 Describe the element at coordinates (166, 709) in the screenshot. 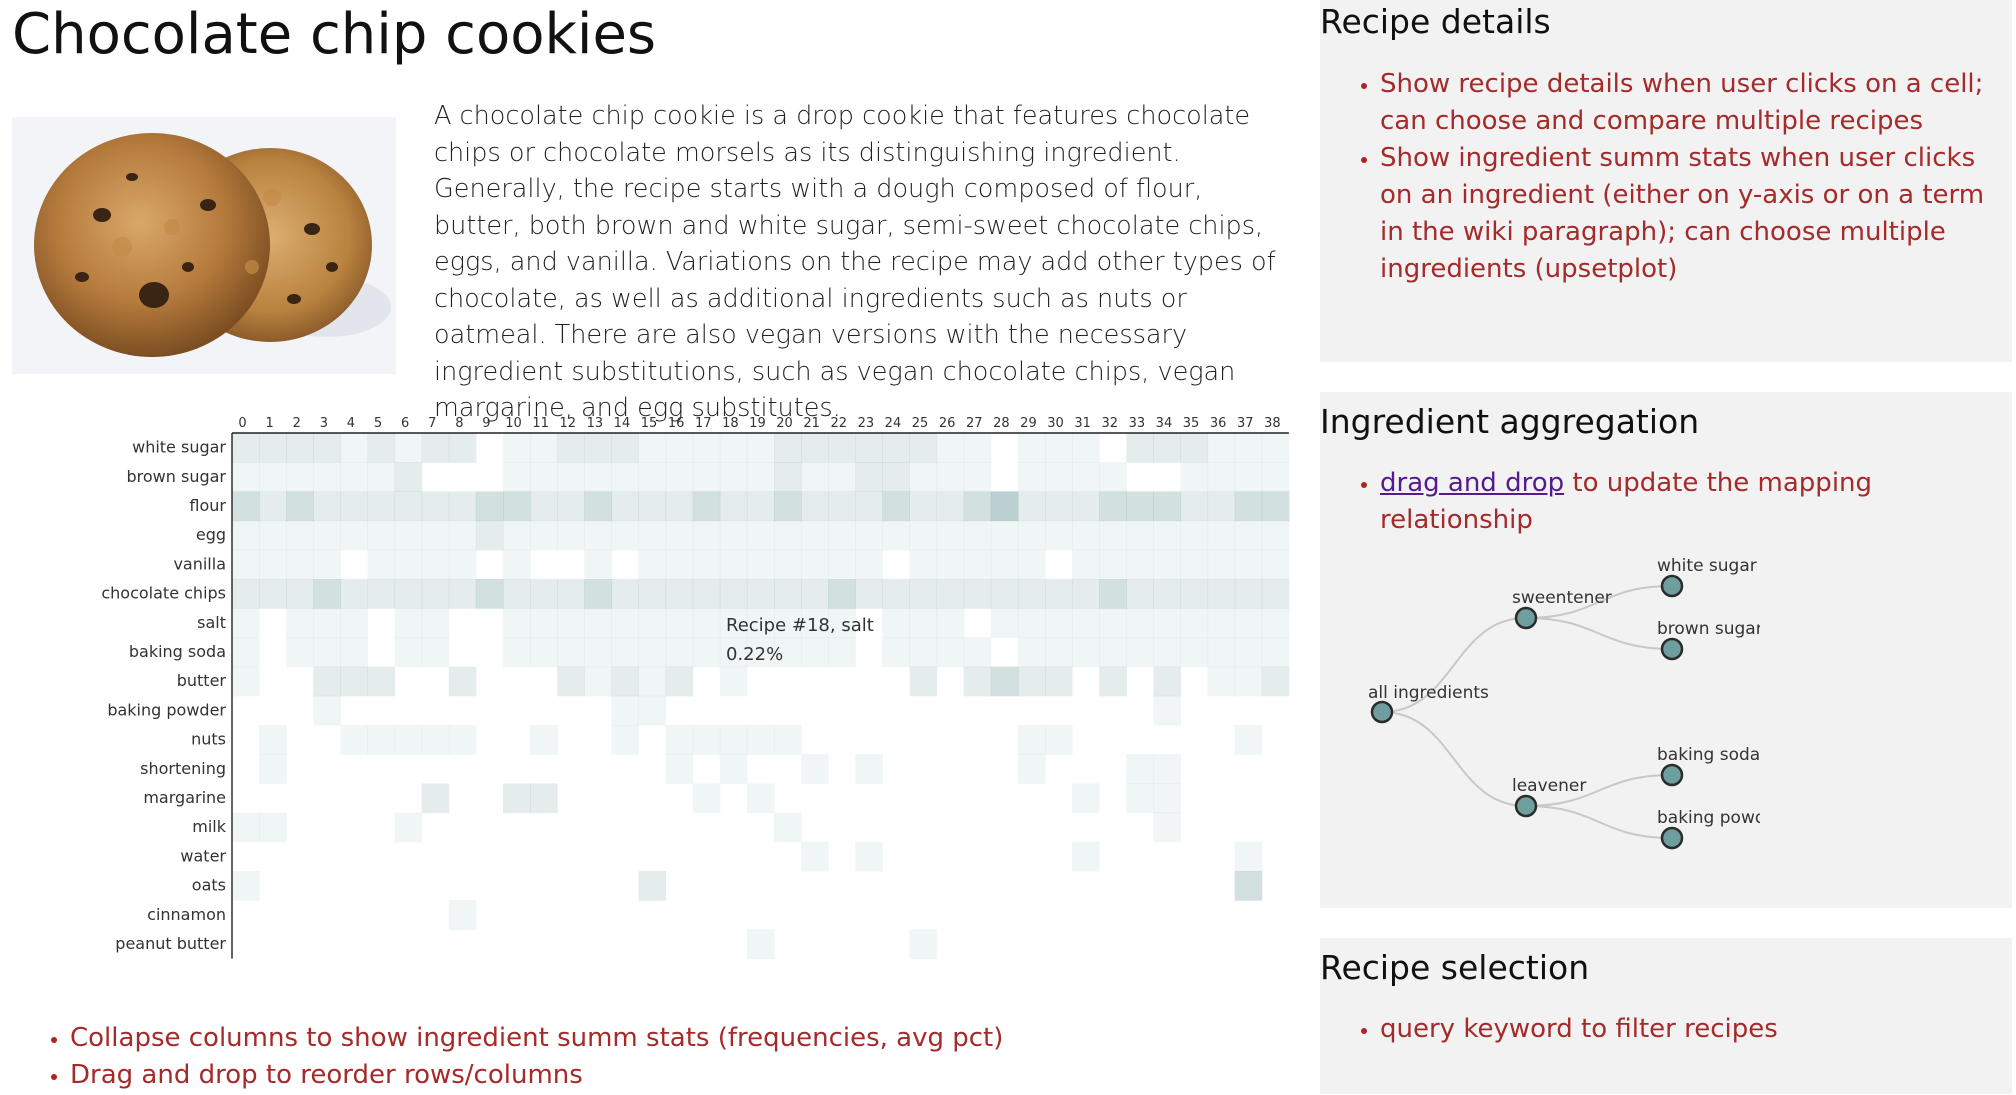

I see `heatmap-row-label: baking powder` at that location.